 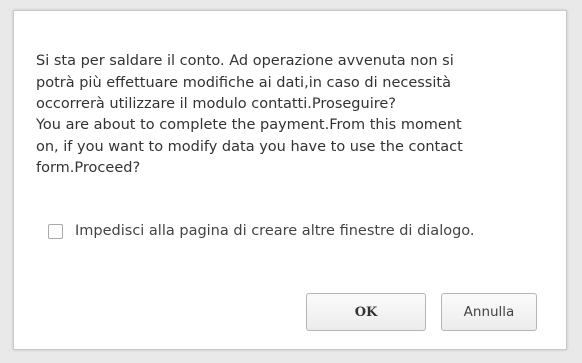 What do you see at coordinates (489, 312) in the screenshot?
I see `cancel-button: Annulla` at bounding box center [489, 312].